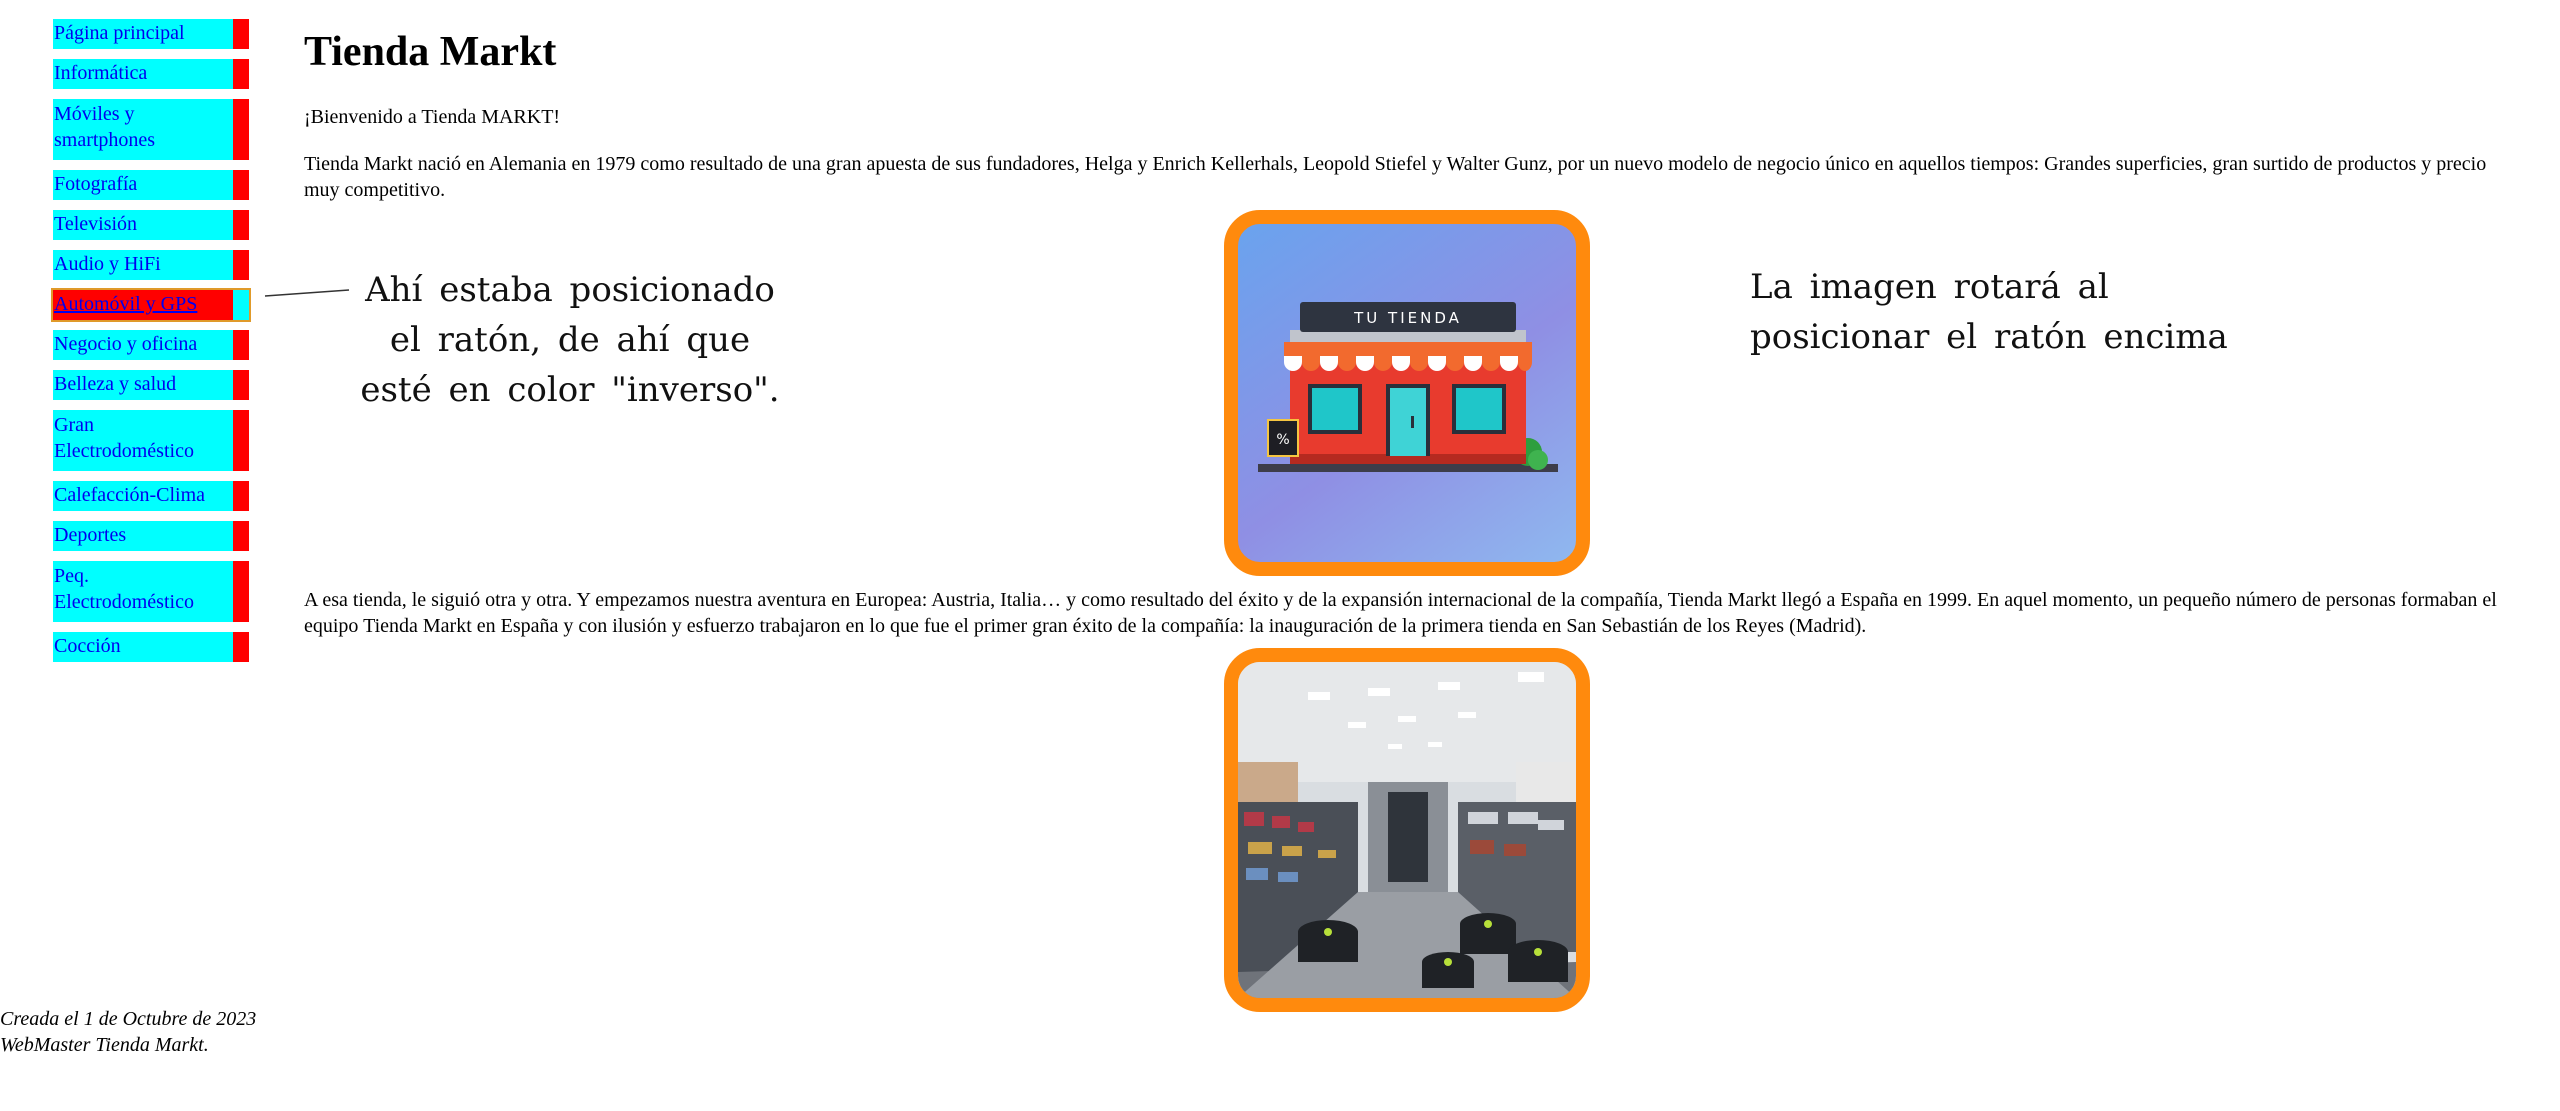  I want to click on nav-link: Informática, so click(143, 73).